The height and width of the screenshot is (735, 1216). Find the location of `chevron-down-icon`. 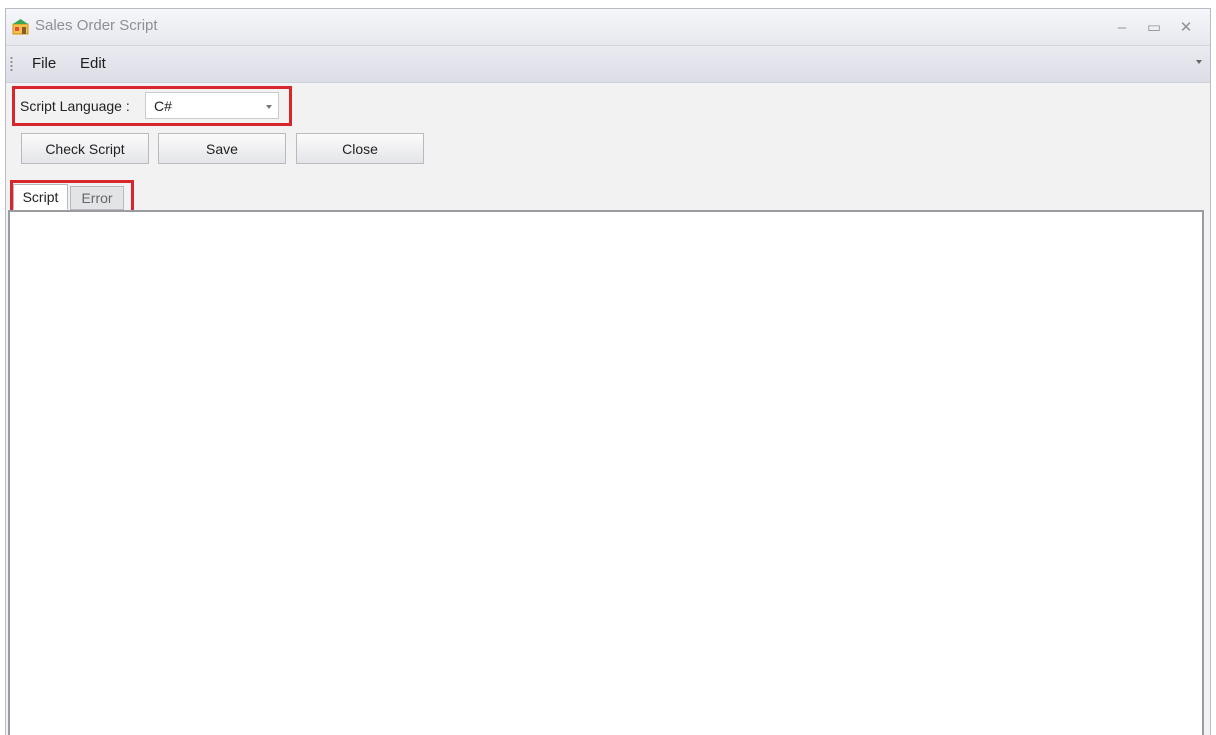

chevron-down-icon is located at coordinates (269, 107).